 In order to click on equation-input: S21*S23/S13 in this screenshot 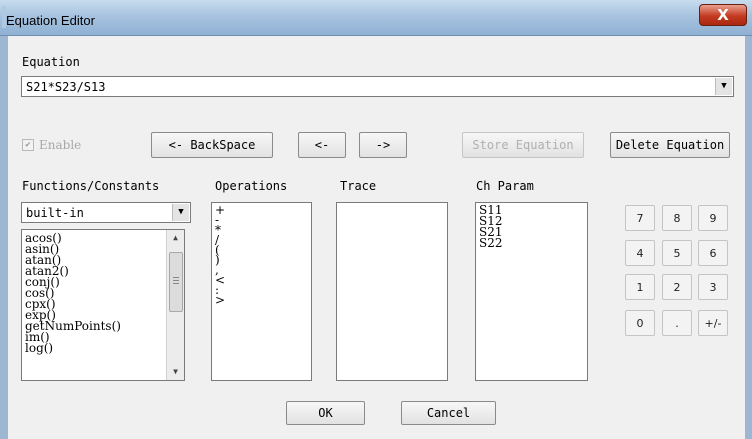, I will do `click(65, 87)`.